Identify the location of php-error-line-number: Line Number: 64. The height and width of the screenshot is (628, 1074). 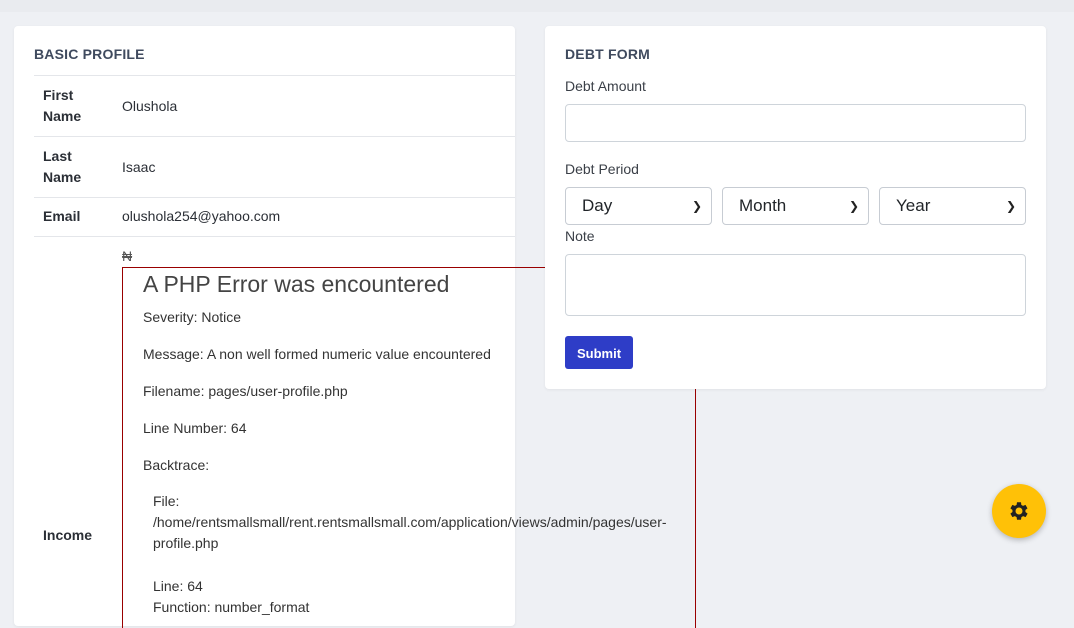
(195, 428).